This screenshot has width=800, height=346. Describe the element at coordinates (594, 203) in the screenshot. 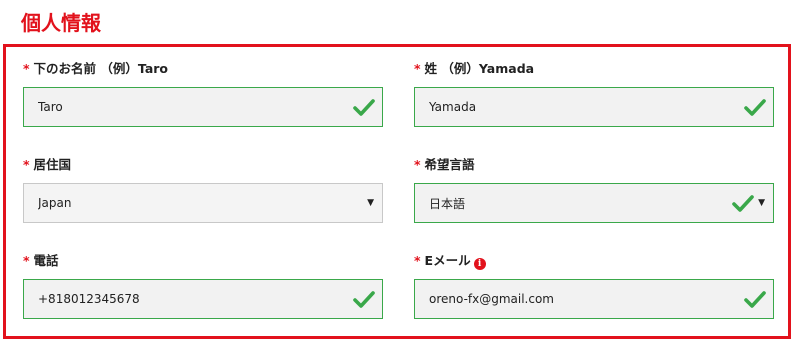

I see `language-select: 日本語 ▼` at that location.